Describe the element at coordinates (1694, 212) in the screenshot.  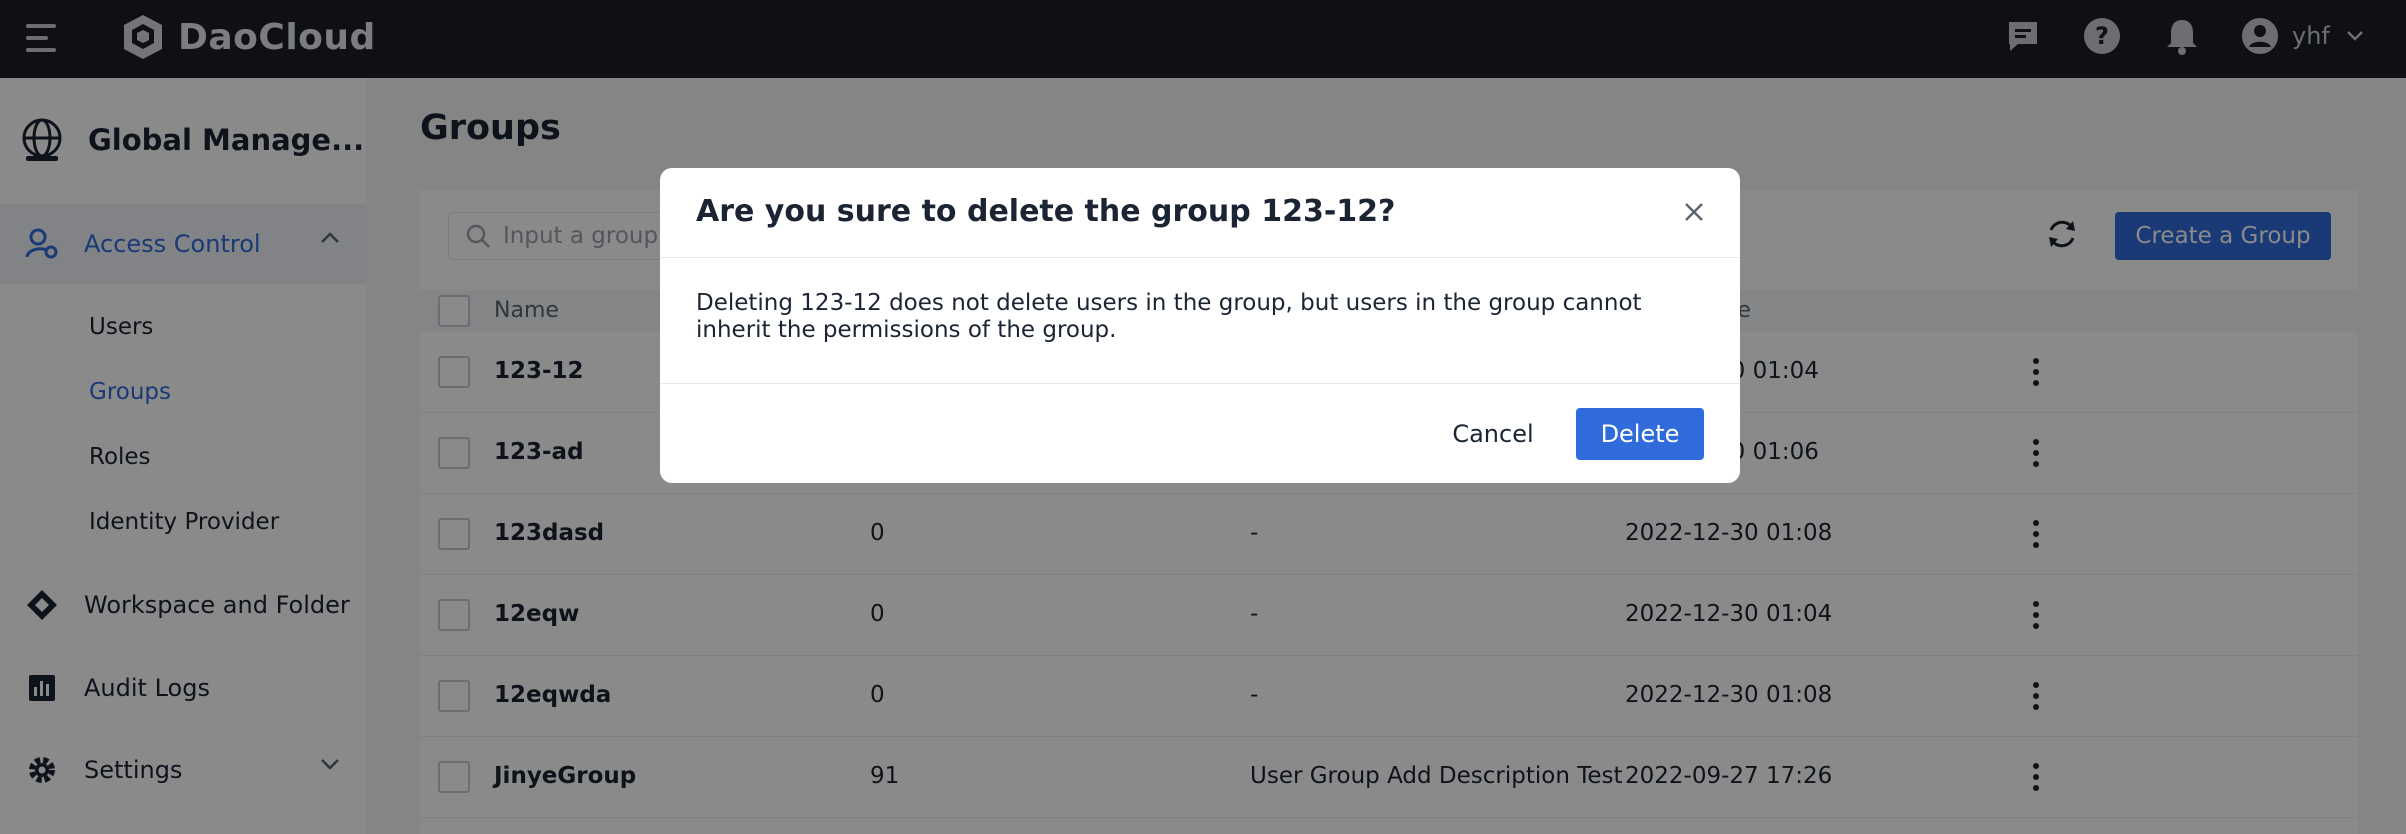
I see `close-icon` at that location.